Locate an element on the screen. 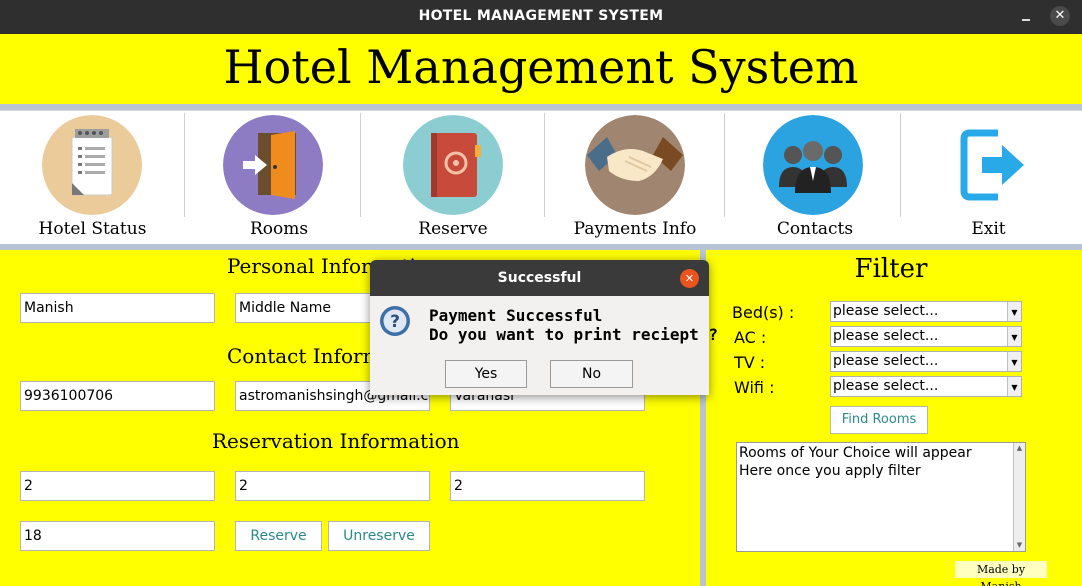 This screenshot has width=1082, height=586. nav-label-reserve: Reserve is located at coordinates (453, 229).